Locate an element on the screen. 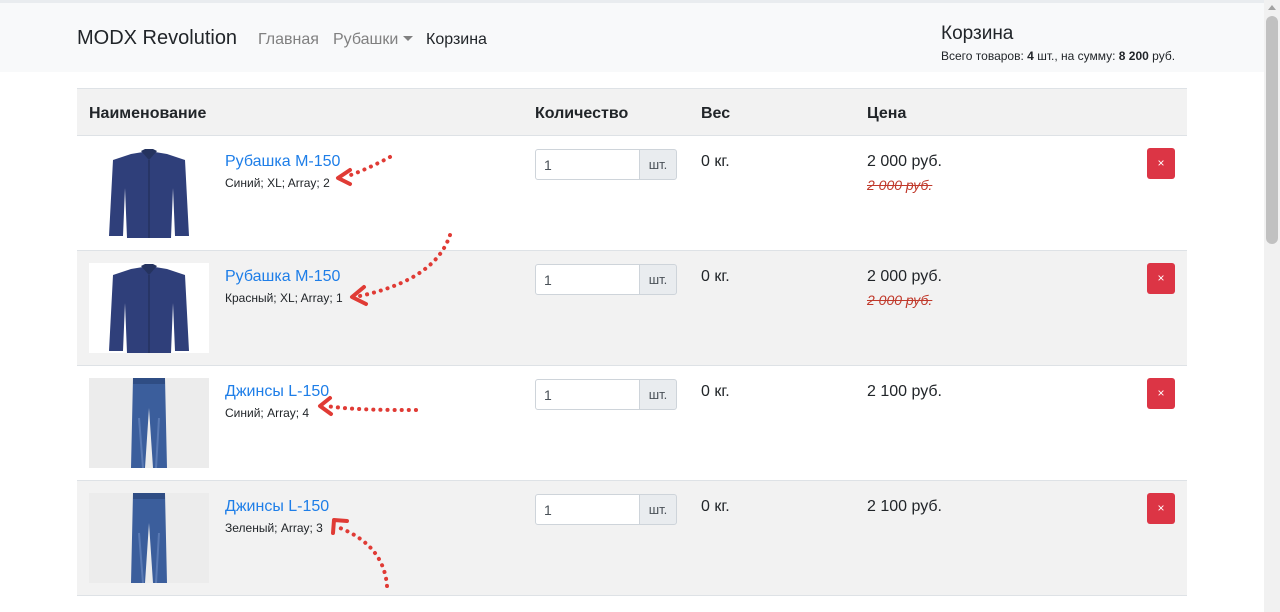  caret-down-icon is located at coordinates (408, 38).